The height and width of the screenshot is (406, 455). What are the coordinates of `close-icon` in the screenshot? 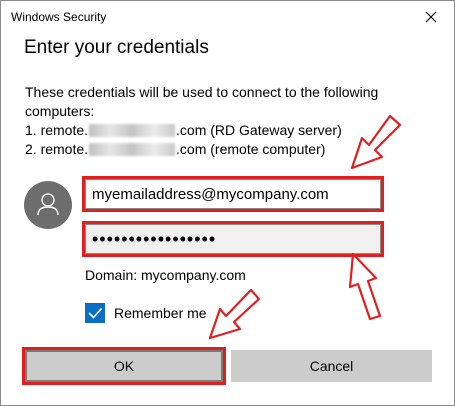 It's located at (431, 17).